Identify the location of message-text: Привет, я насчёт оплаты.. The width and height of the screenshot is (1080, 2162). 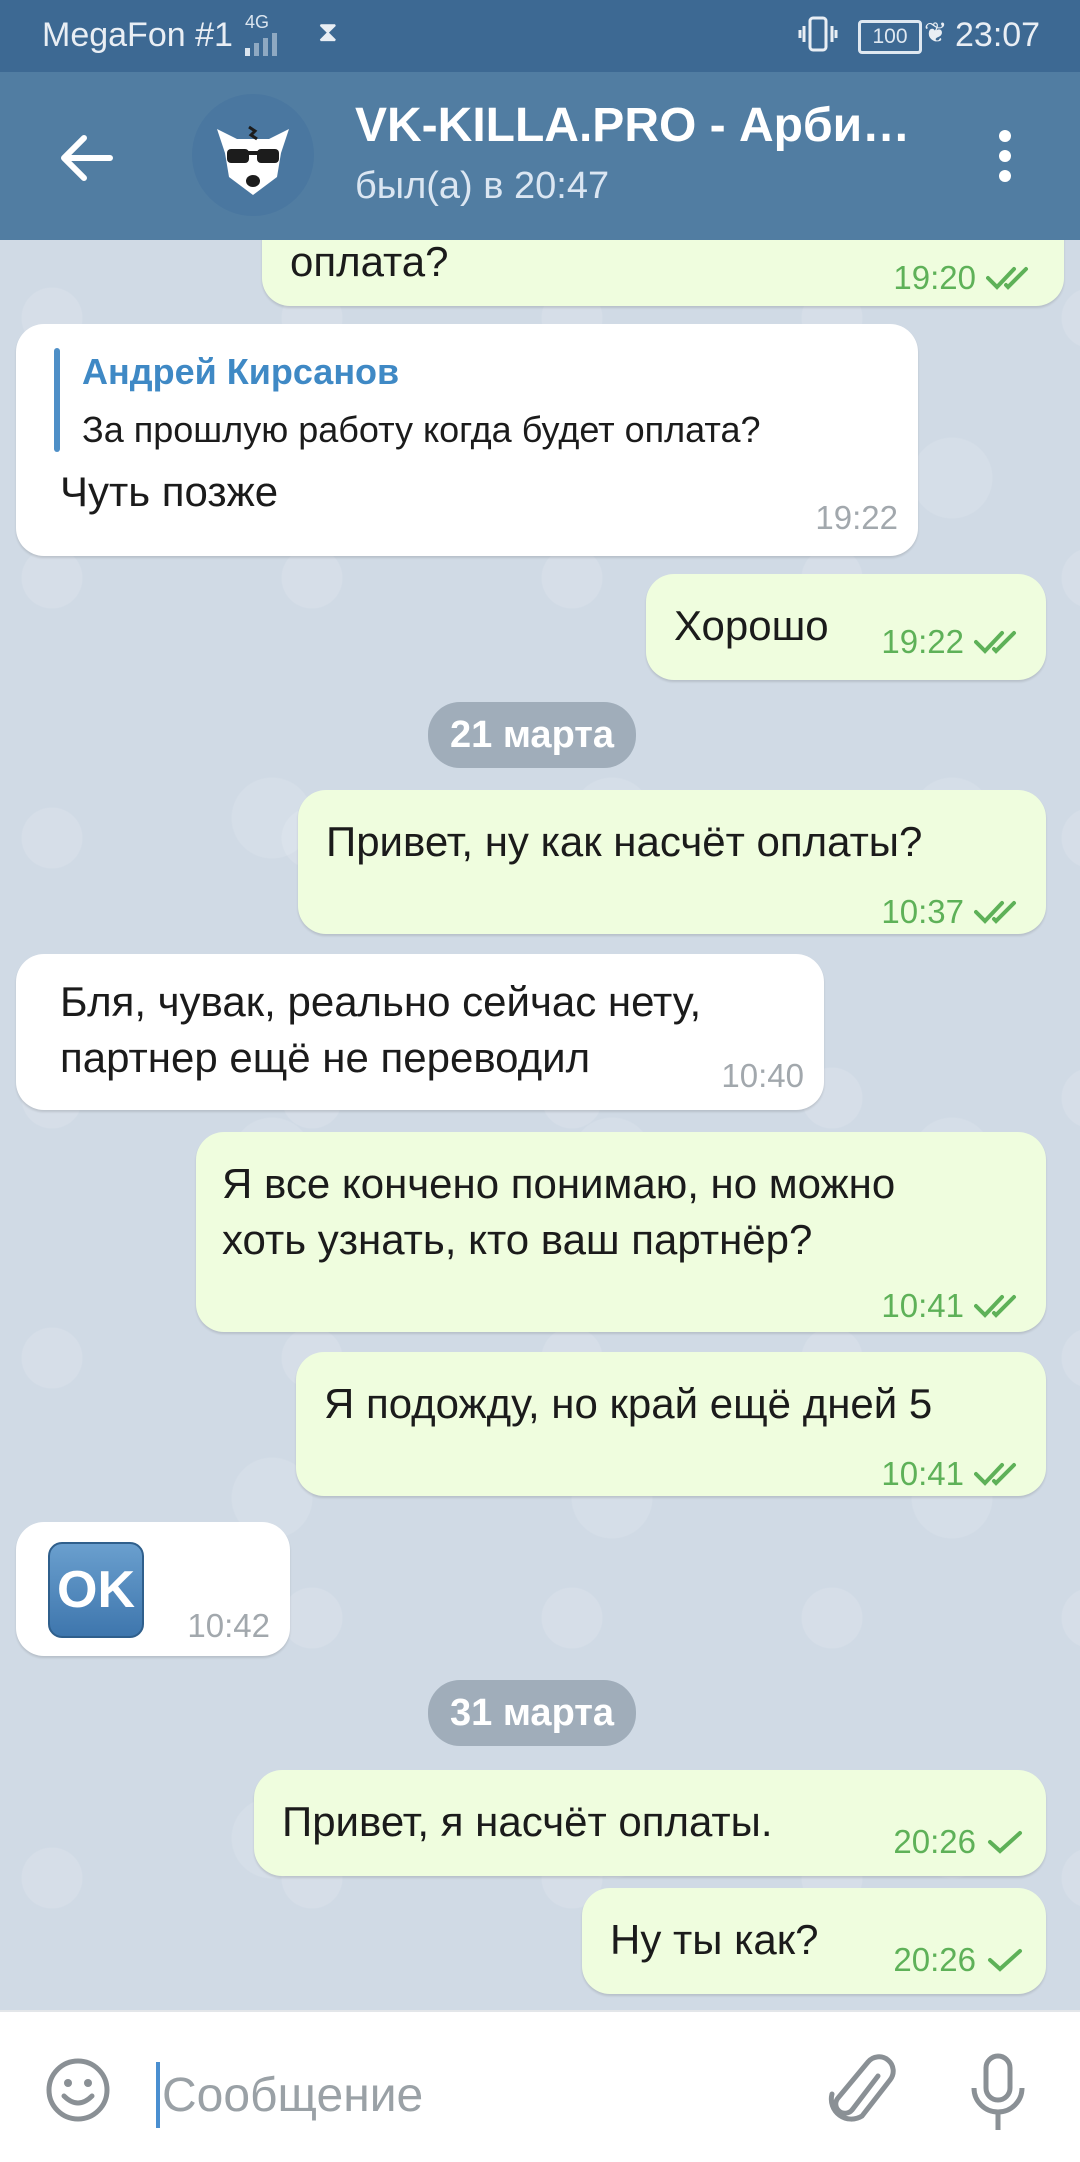
(527, 1821).